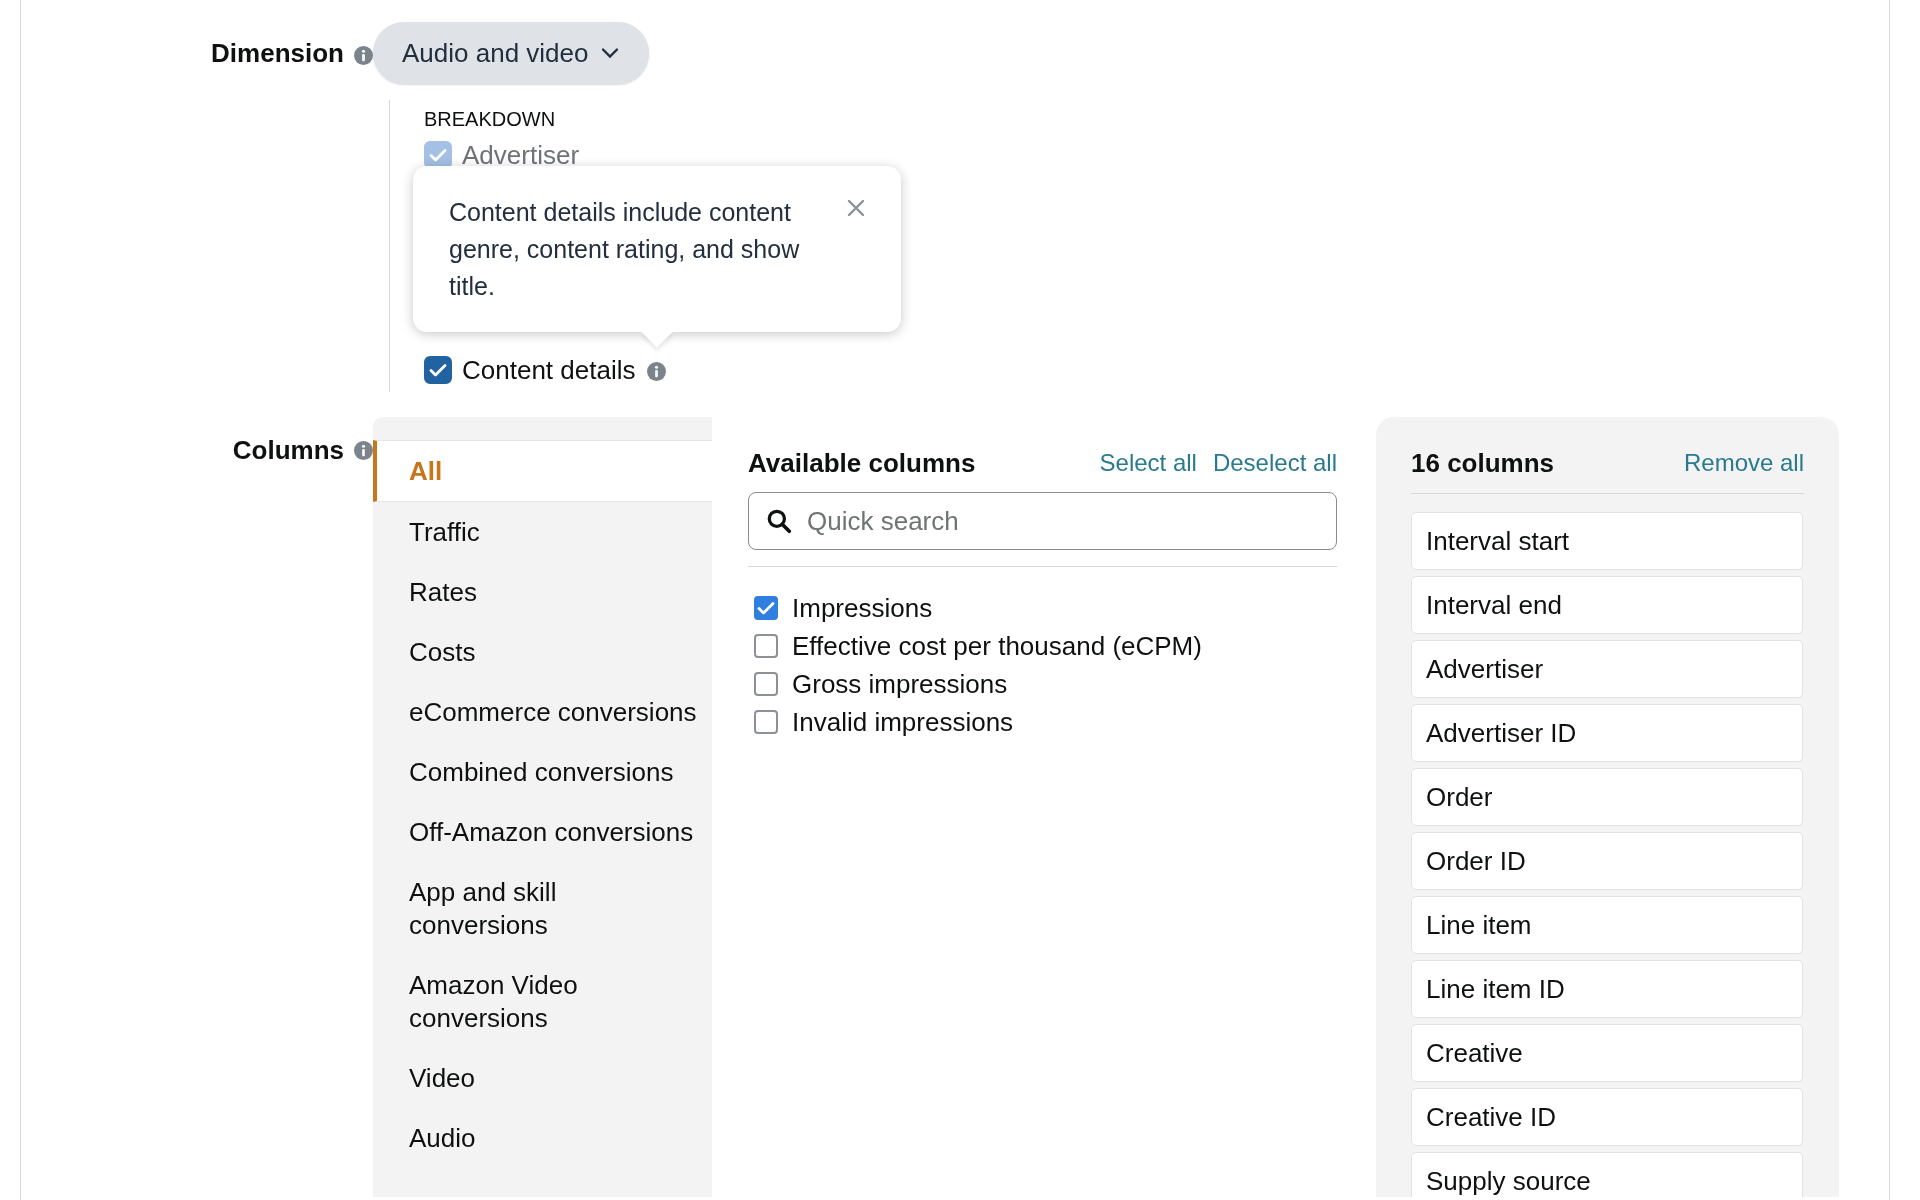 This screenshot has width=1920, height=1200. Describe the element at coordinates (1607, 861) in the screenshot. I see `selected-column-item: Order ID` at that location.